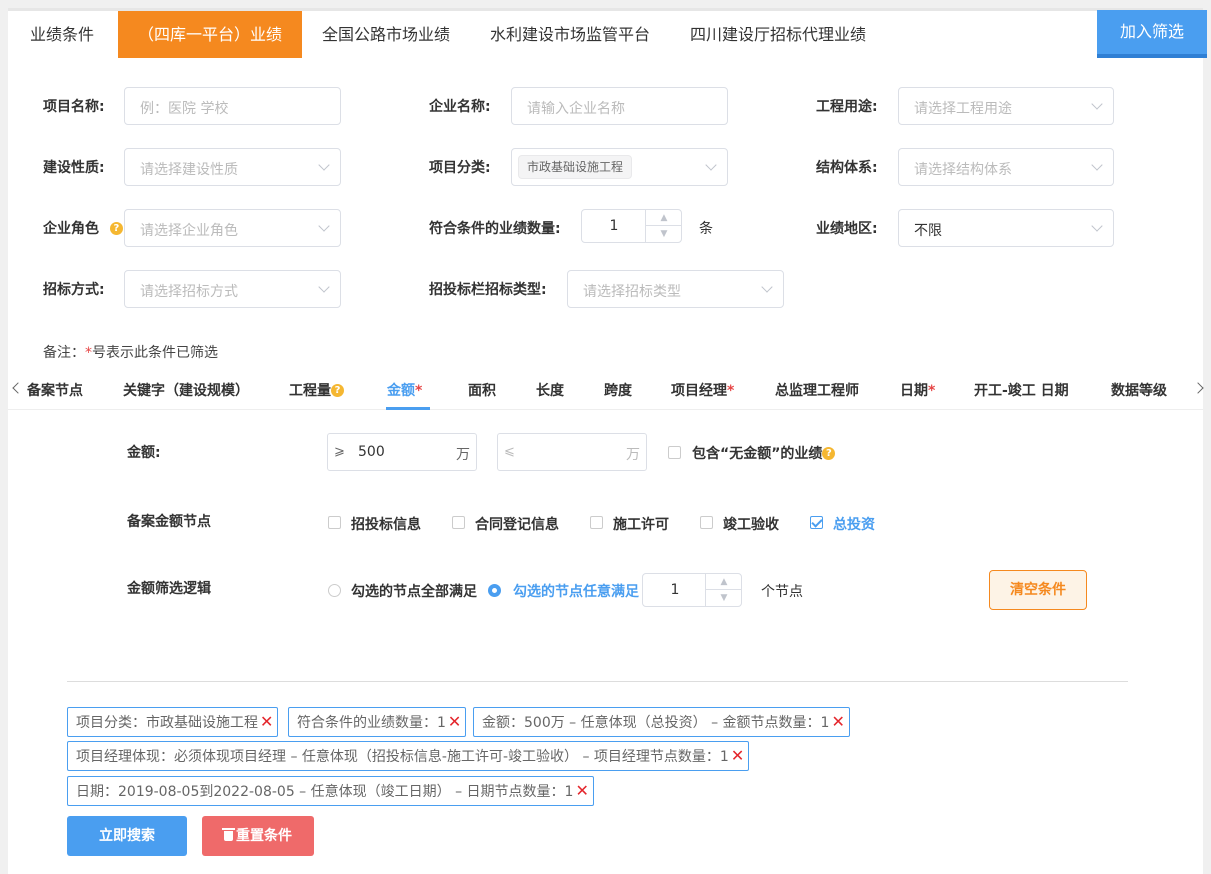 This screenshot has width=1211, height=874. I want to click on reset-button: 重置条件, so click(258, 836).